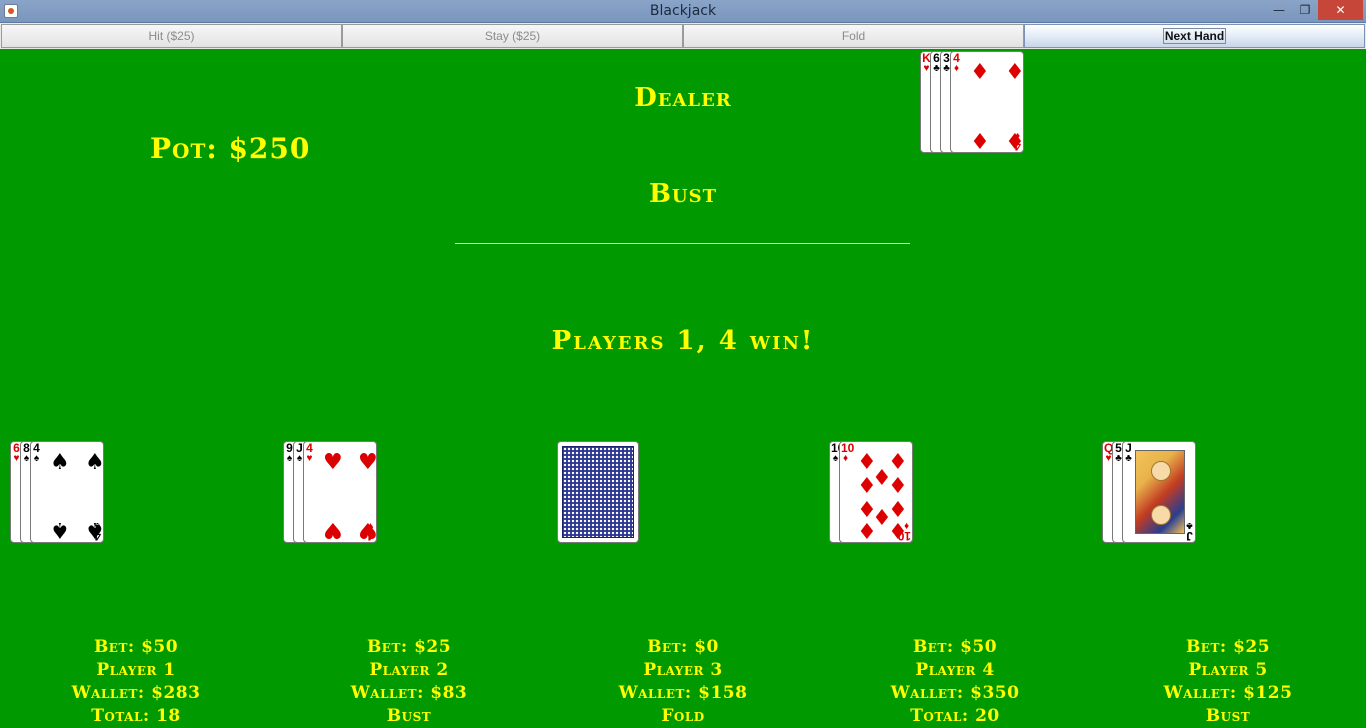 Image resolution: width=1366 pixels, height=728 pixels. What do you see at coordinates (67, 492) in the screenshot?
I see `playing-card: 4 ♠ 4 ♠ ♠ ♠ ♠ ♠` at bounding box center [67, 492].